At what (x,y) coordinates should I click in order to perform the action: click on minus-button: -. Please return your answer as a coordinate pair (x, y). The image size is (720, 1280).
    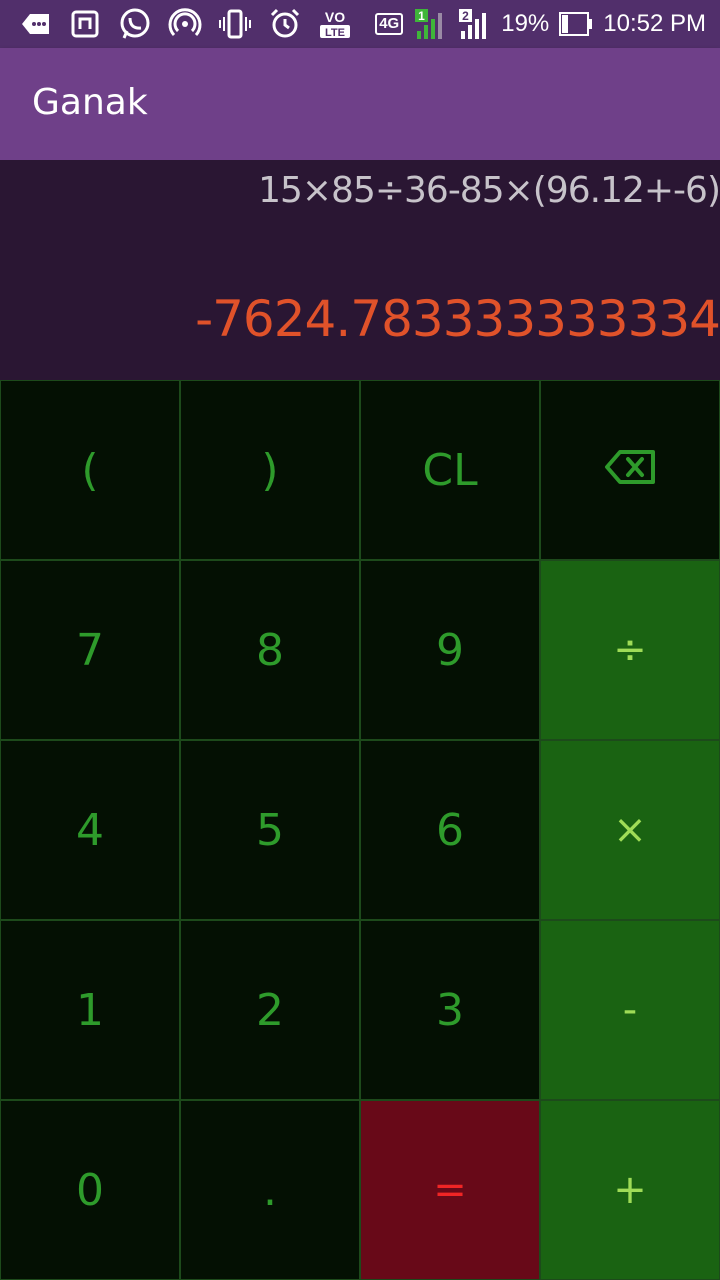
    Looking at the image, I should click on (630, 1010).